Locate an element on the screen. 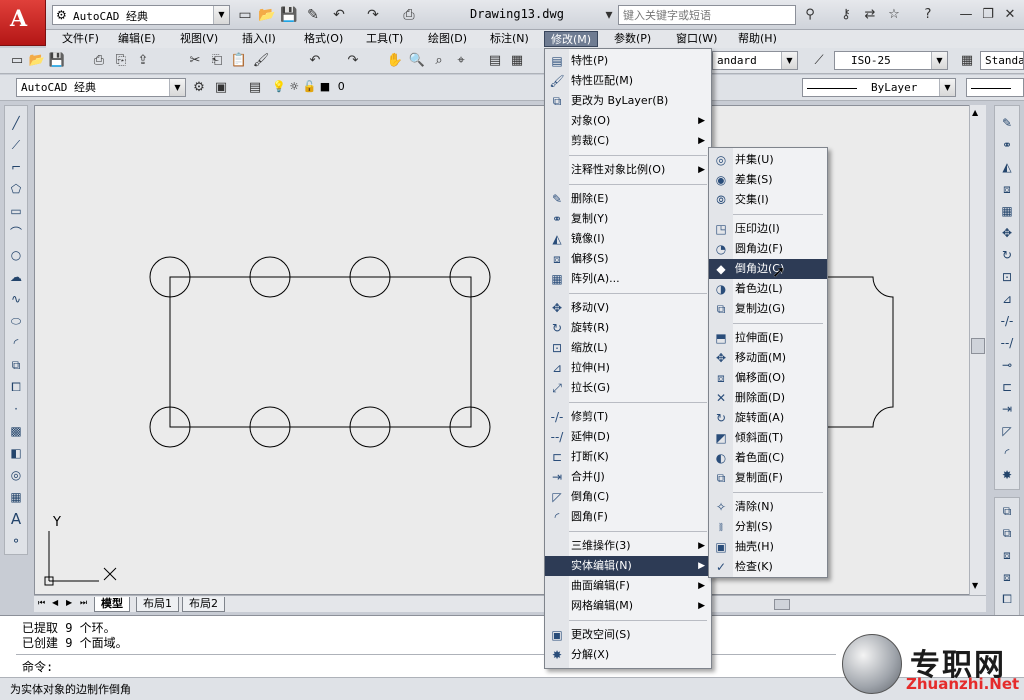 Image resolution: width=1024 pixels, height=700 pixels. tab-first-icon: ⏮ is located at coordinates (41, 603).